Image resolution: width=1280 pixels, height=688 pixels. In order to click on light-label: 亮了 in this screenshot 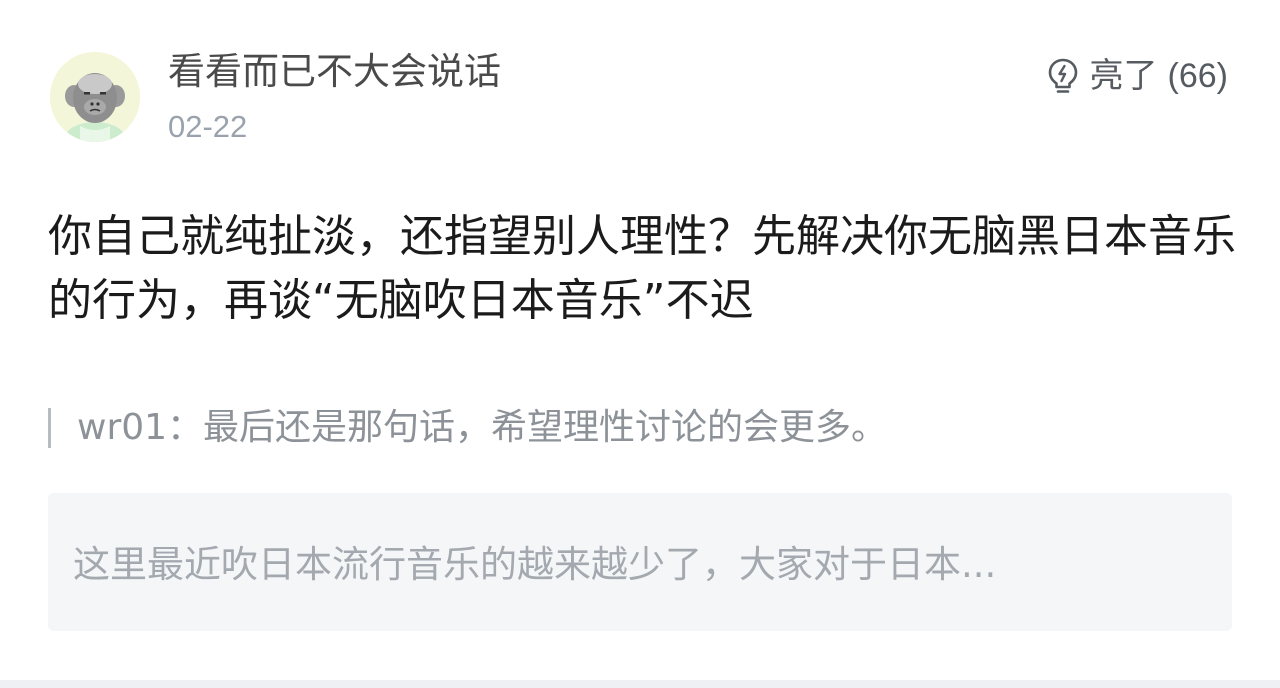, I will do `click(1123, 76)`.